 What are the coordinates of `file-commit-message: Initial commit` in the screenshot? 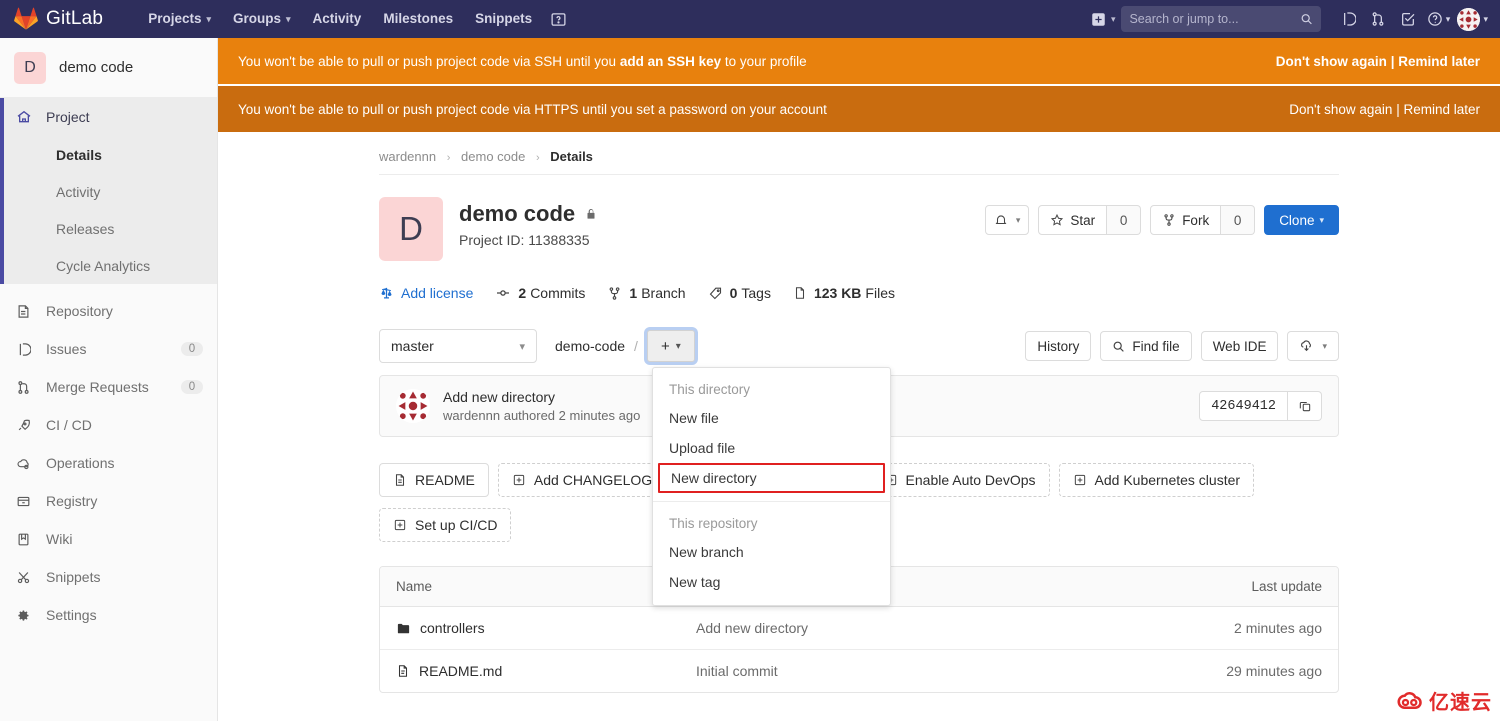 It's located at (920, 671).